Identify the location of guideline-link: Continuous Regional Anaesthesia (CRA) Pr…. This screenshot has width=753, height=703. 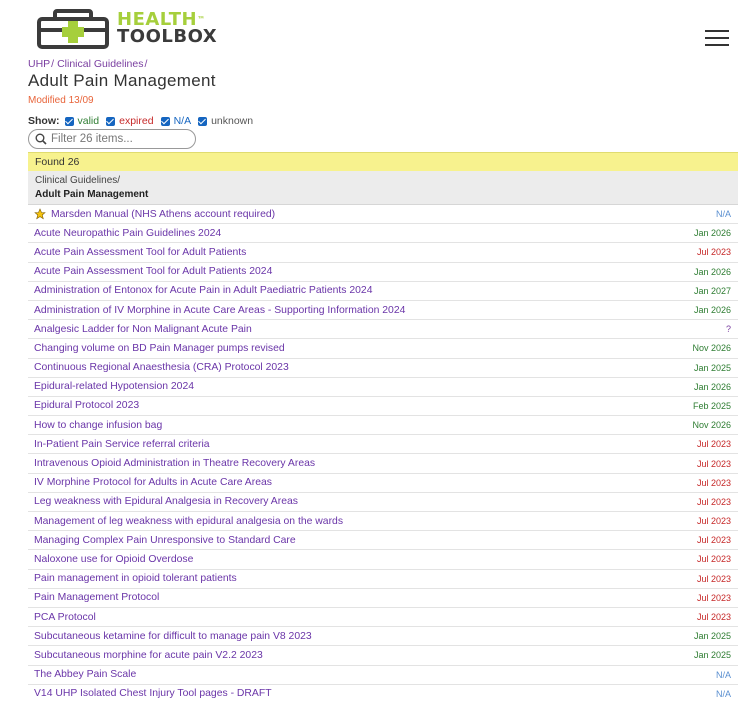
(161, 367).